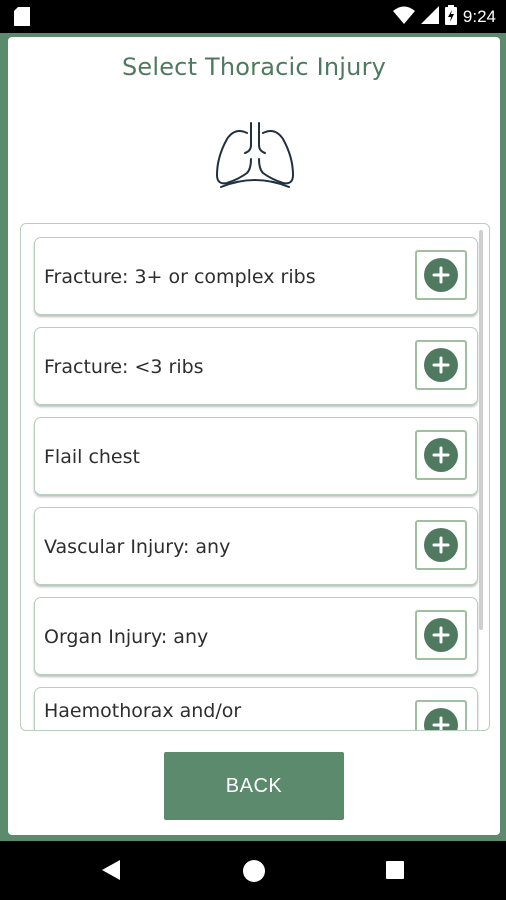 The image size is (506, 900). I want to click on injury-label: Organ Injury: any, so click(126, 636).